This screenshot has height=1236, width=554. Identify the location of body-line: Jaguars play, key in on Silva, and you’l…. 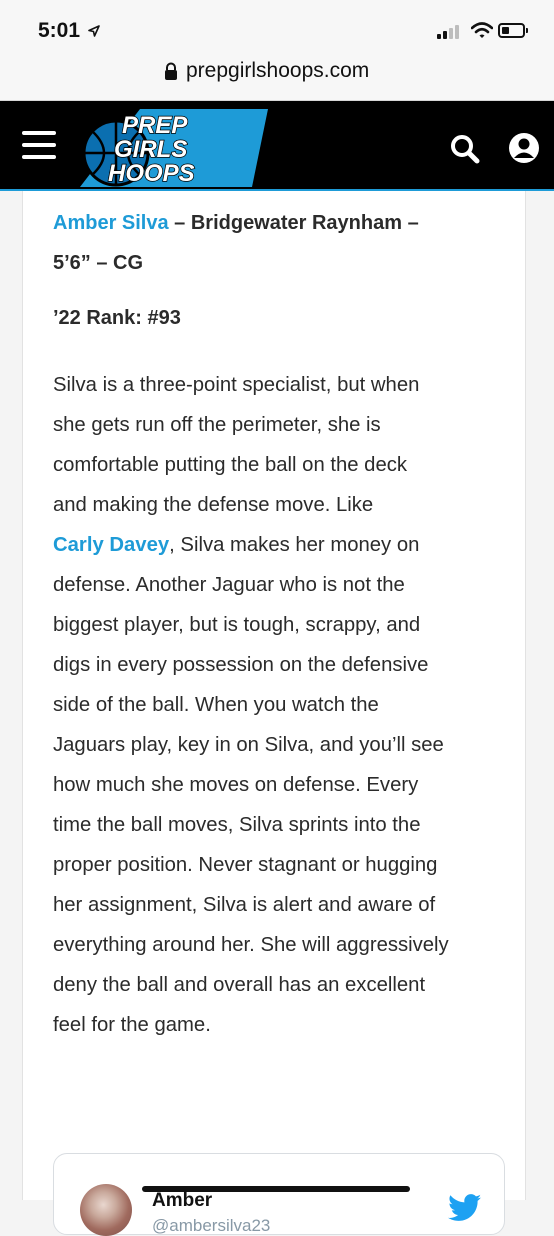
(248, 745).